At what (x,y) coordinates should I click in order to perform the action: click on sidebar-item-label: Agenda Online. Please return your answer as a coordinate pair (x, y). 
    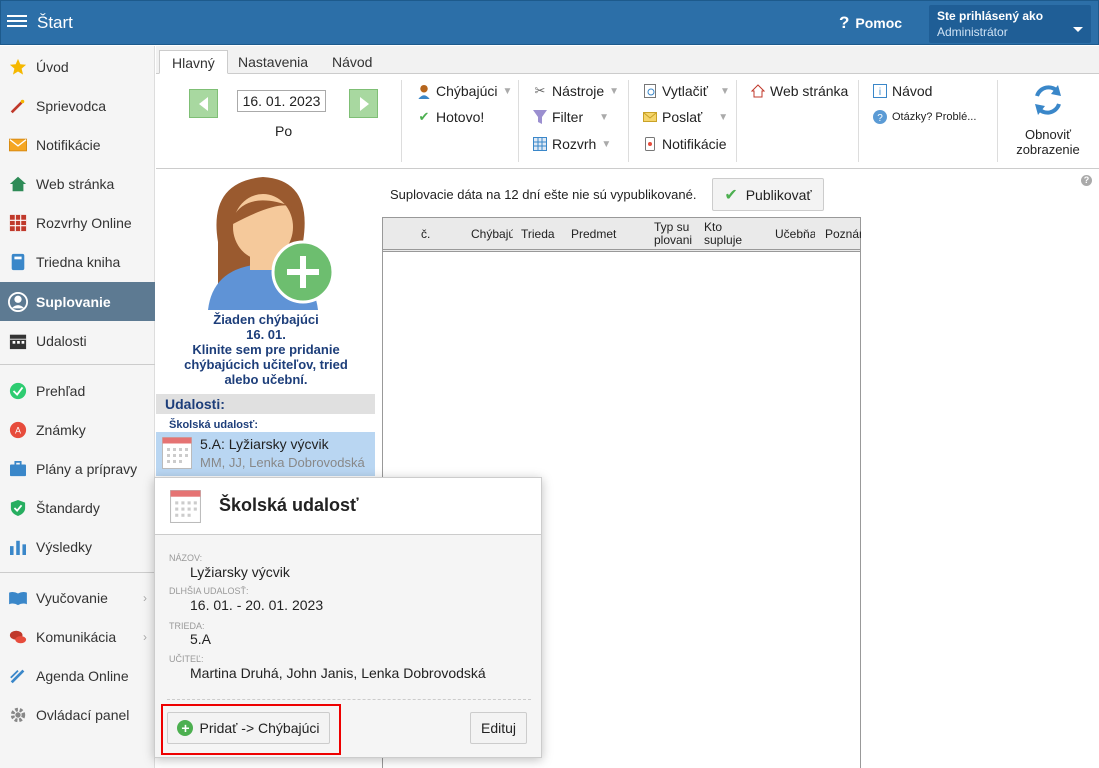
    Looking at the image, I should click on (82, 675).